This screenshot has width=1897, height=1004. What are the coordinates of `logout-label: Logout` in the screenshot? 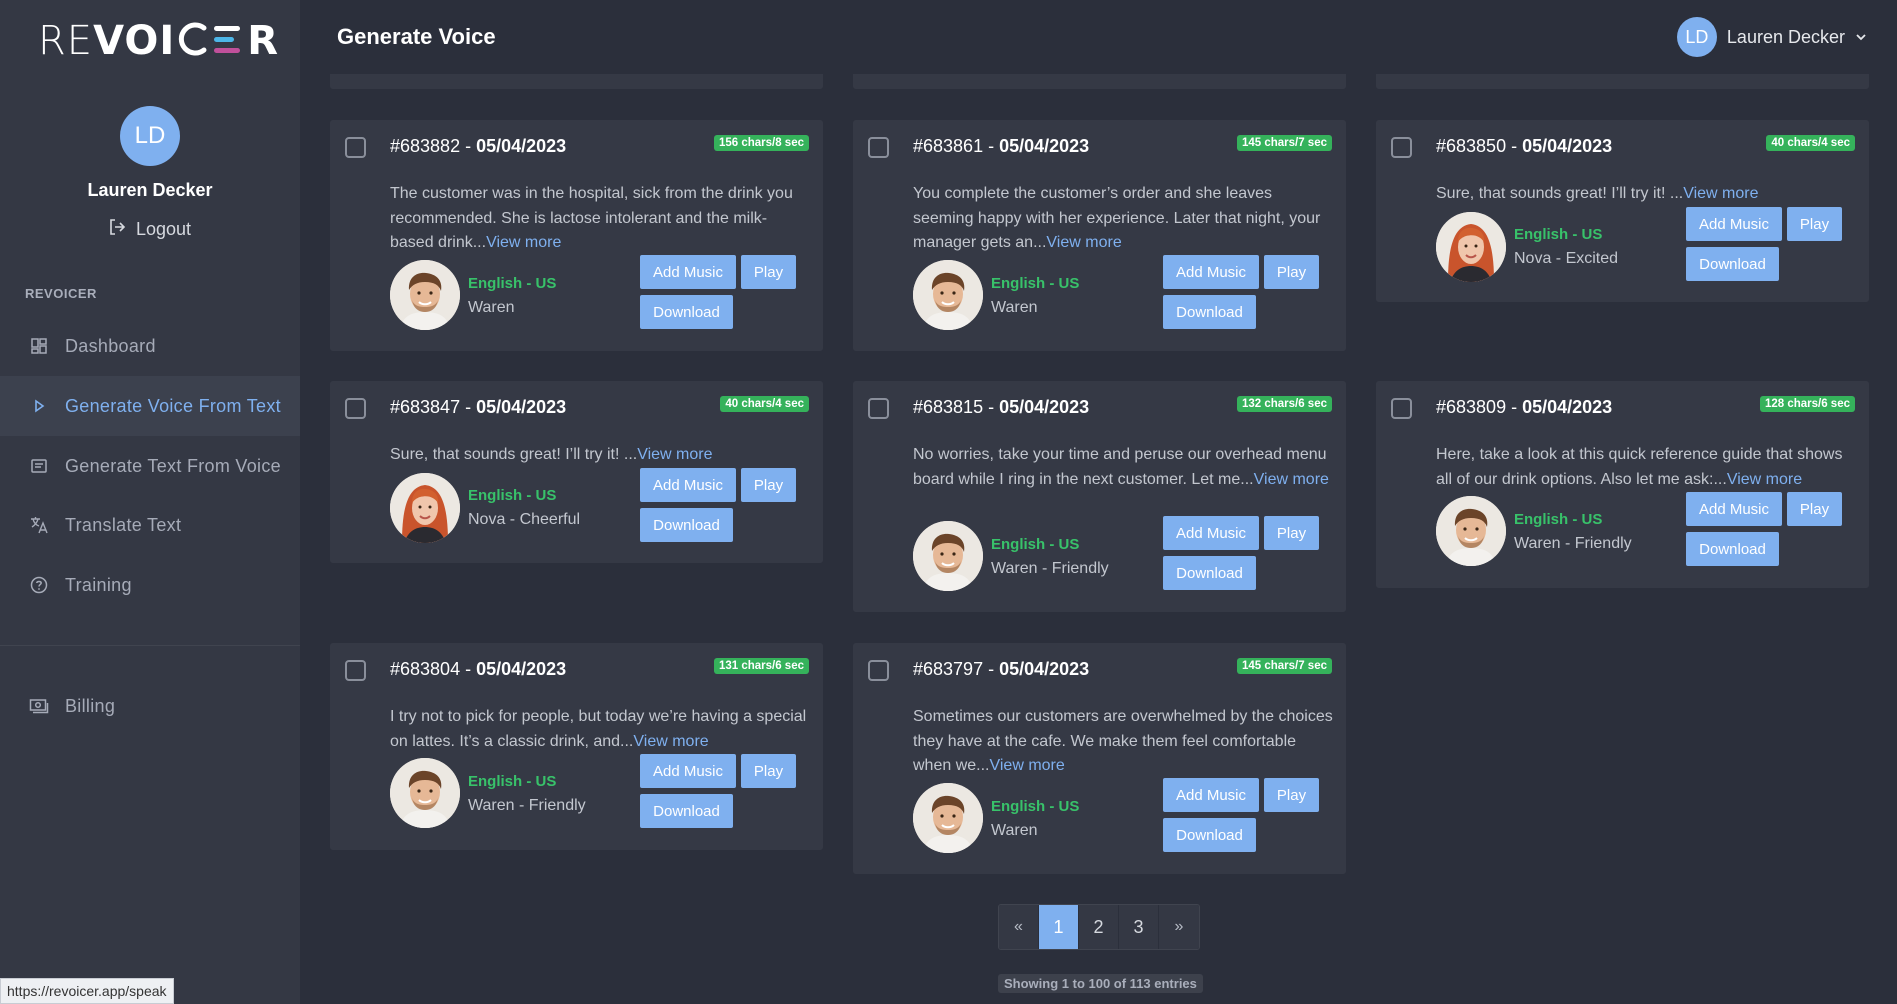 It's located at (164, 229).